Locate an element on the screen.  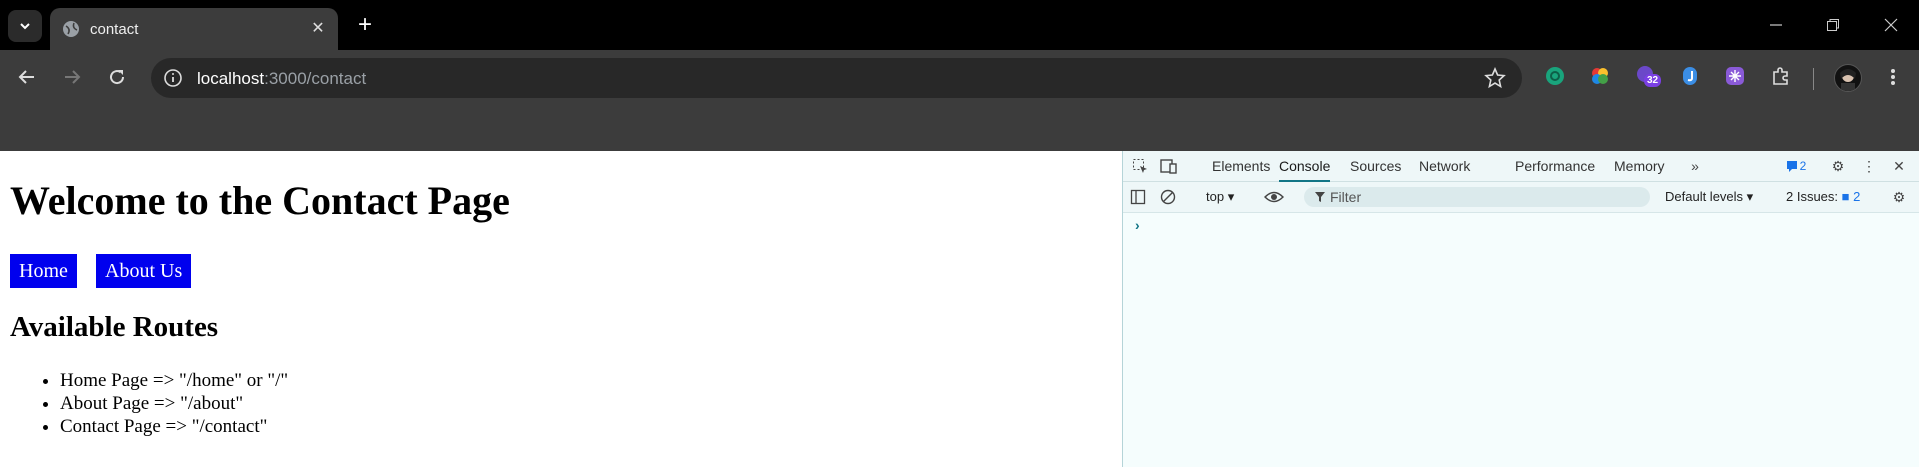
close-devtools-icon: ✕ is located at coordinates (1899, 166).